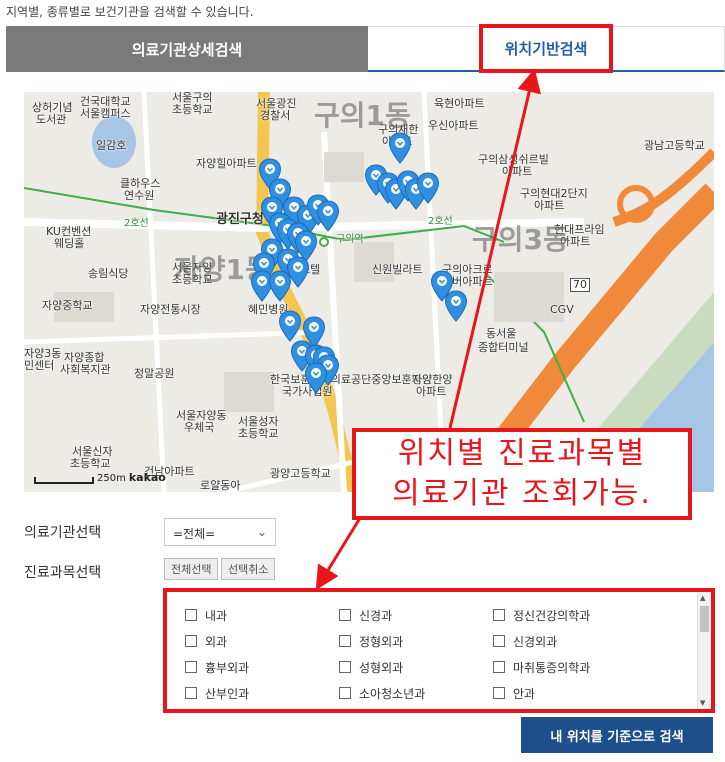  I want to click on map-place-label: 자양힐아파트, so click(226, 163).